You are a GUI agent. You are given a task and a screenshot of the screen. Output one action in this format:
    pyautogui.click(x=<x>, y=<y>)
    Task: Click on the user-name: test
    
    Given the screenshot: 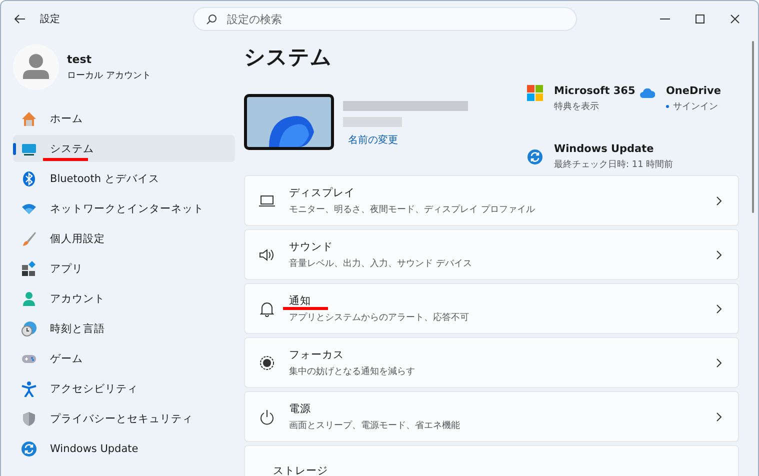 What is the action you would take?
    pyautogui.click(x=80, y=59)
    